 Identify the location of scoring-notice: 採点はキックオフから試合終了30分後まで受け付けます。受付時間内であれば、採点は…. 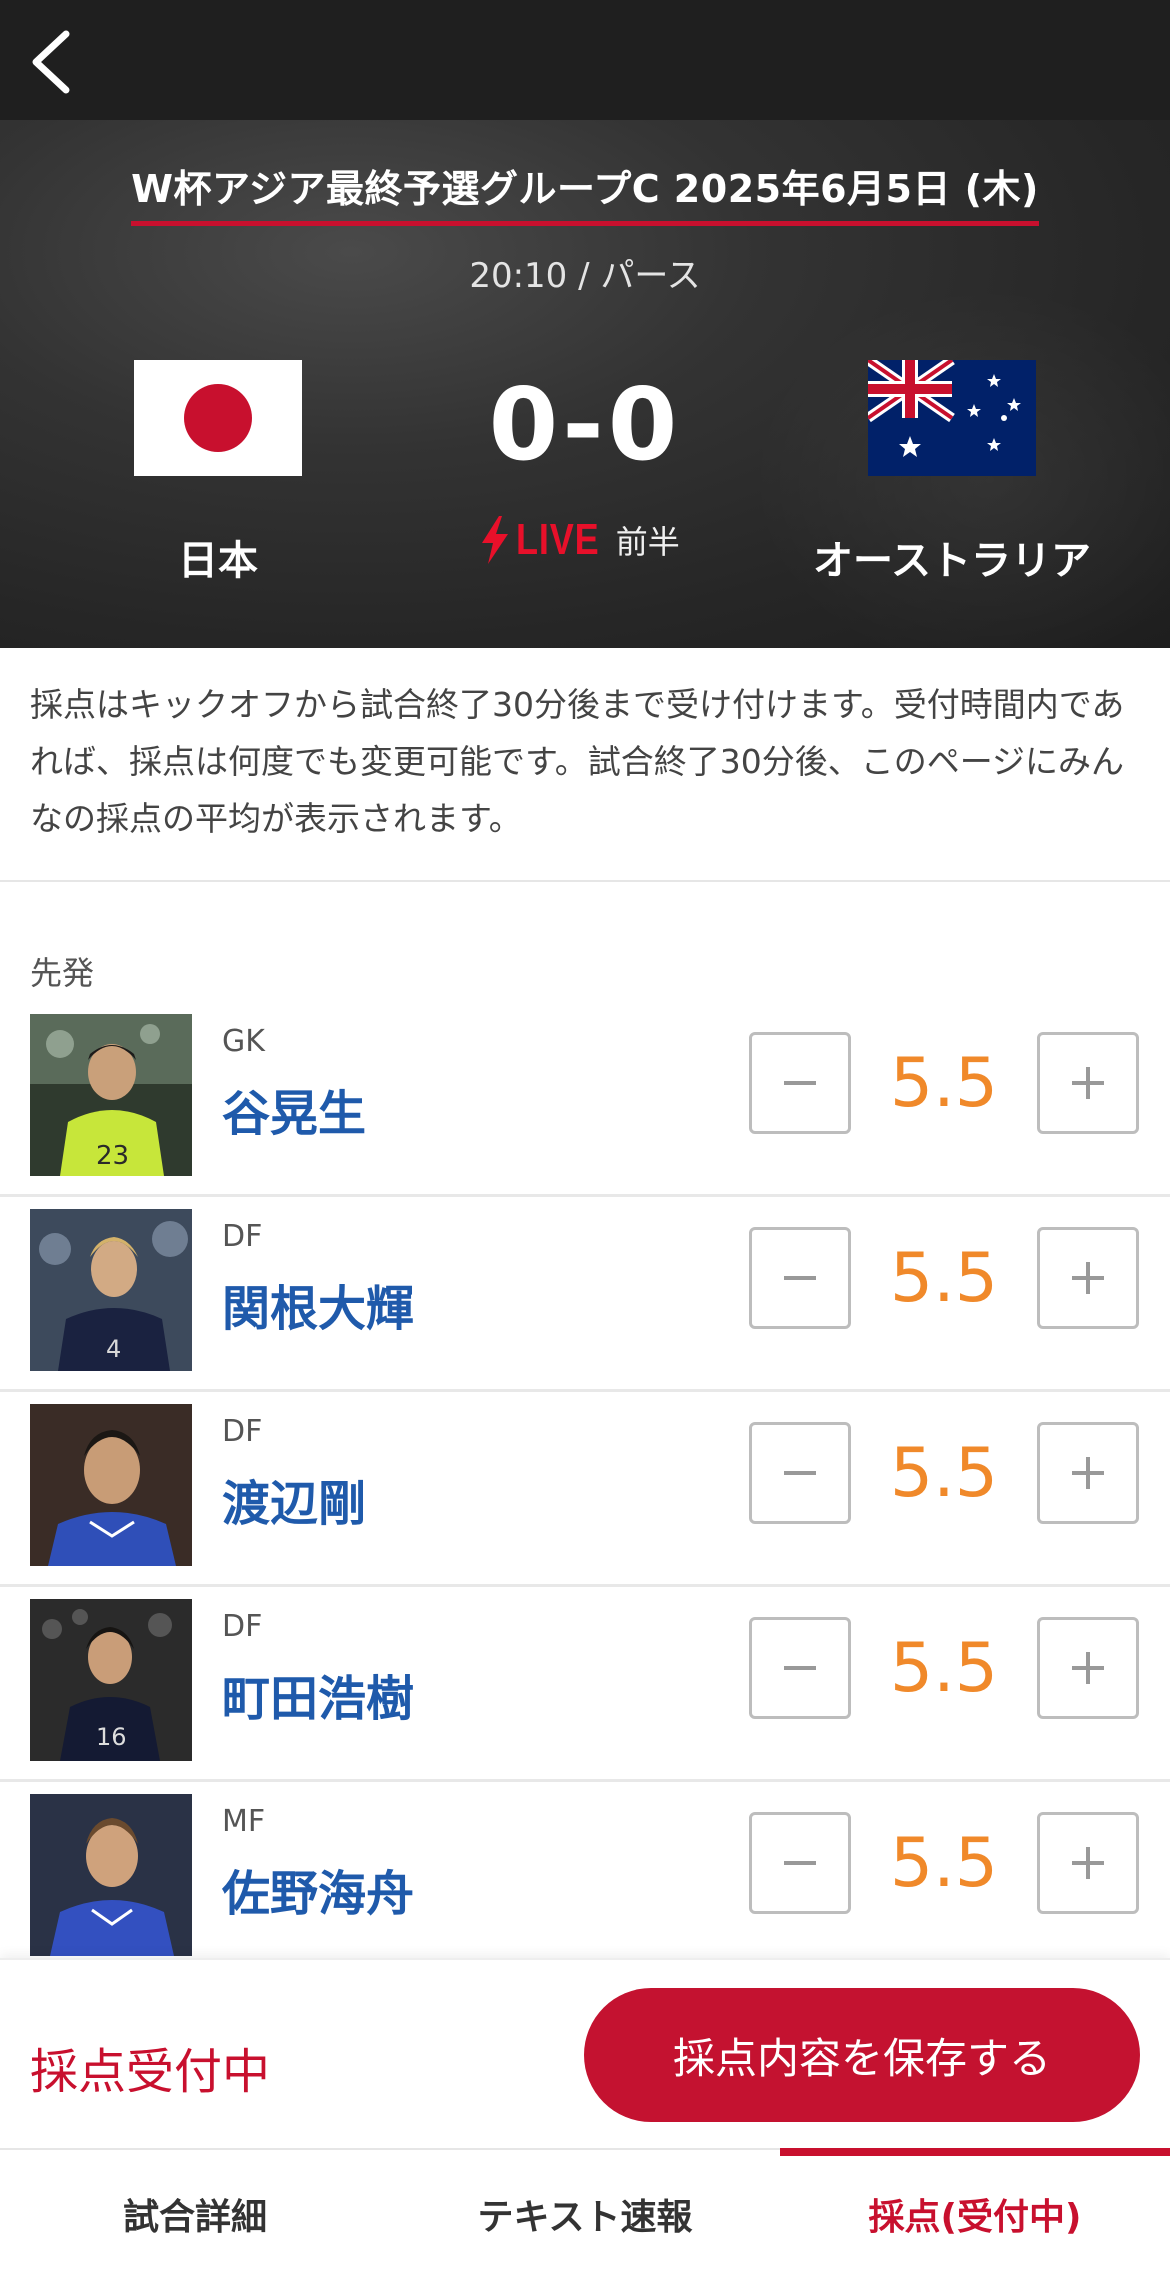
(577, 761).